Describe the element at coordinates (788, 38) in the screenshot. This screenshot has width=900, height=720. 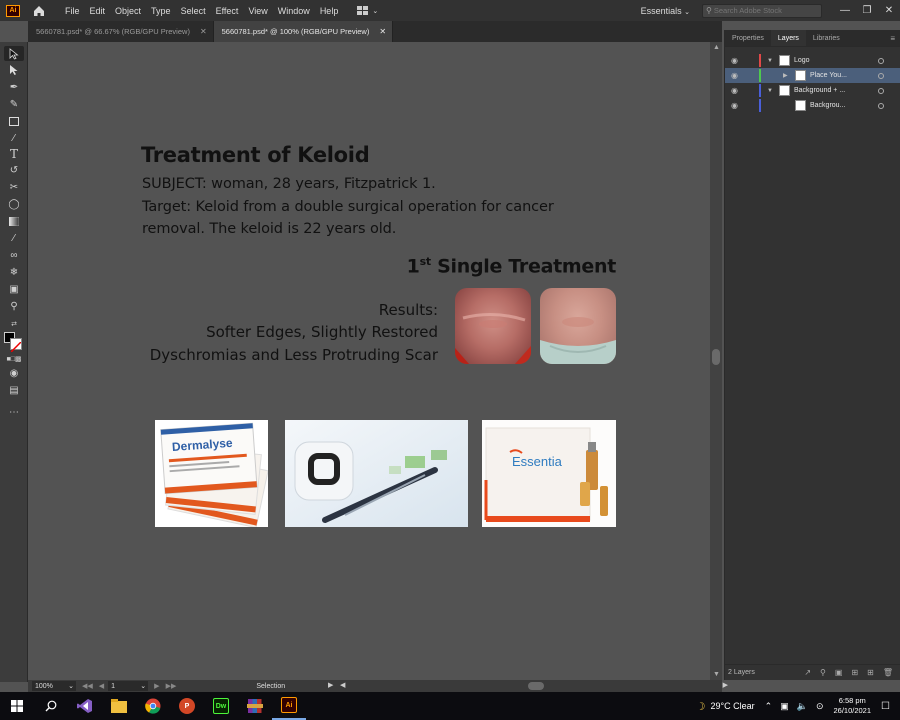
I see `tab-layers: Layers` at that location.